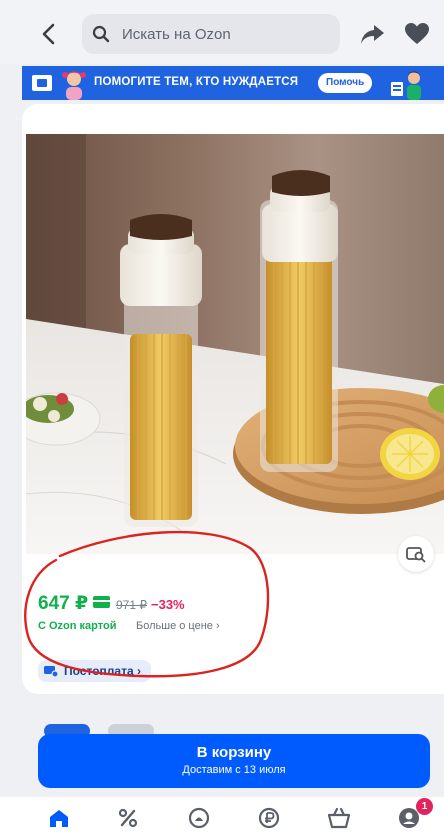 The width and height of the screenshot is (444, 837). I want to click on girl-illustration, so click(74, 84).